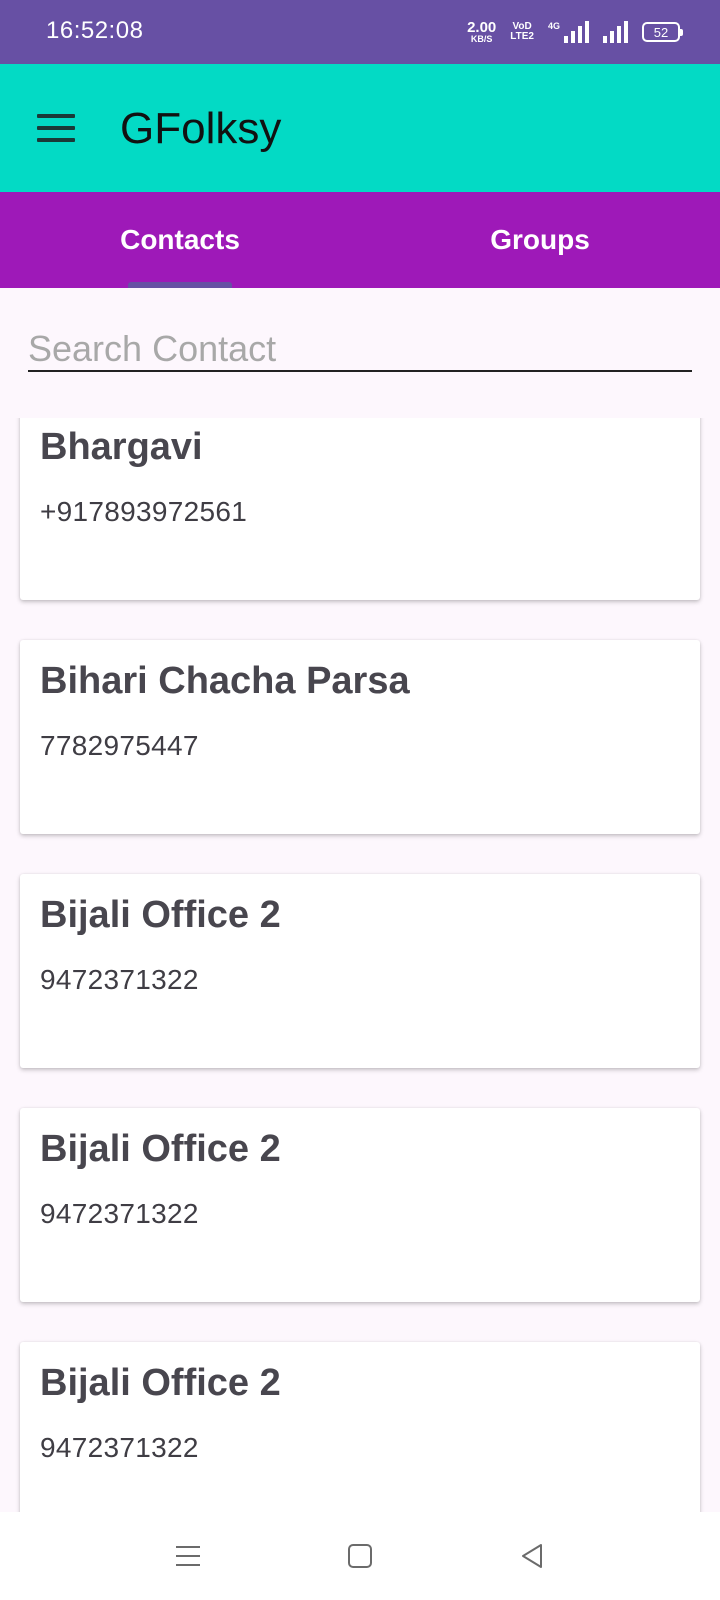 The image size is (720, 1600). Describe the element at coordinates (360, 128) in the screenshot. I see `app-bar: GFolksy` at that location.